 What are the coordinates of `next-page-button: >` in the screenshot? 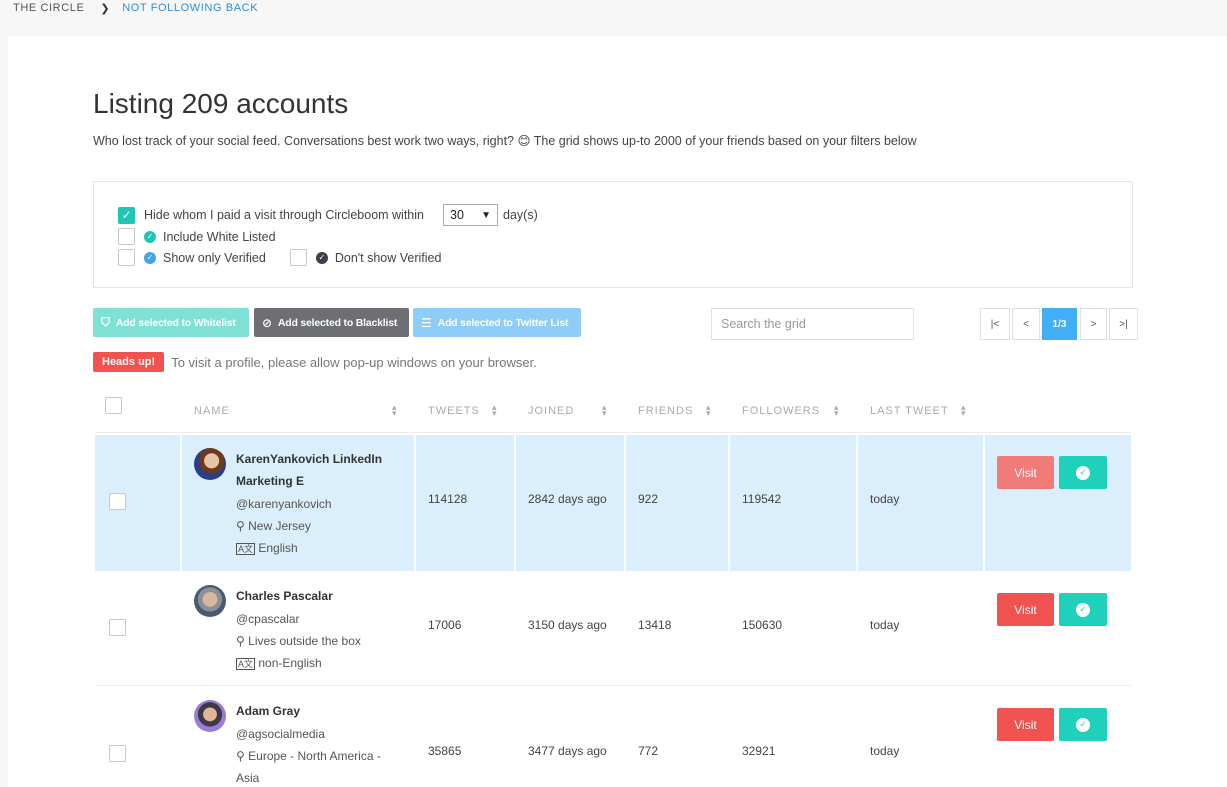 It's located at (1093, 324).